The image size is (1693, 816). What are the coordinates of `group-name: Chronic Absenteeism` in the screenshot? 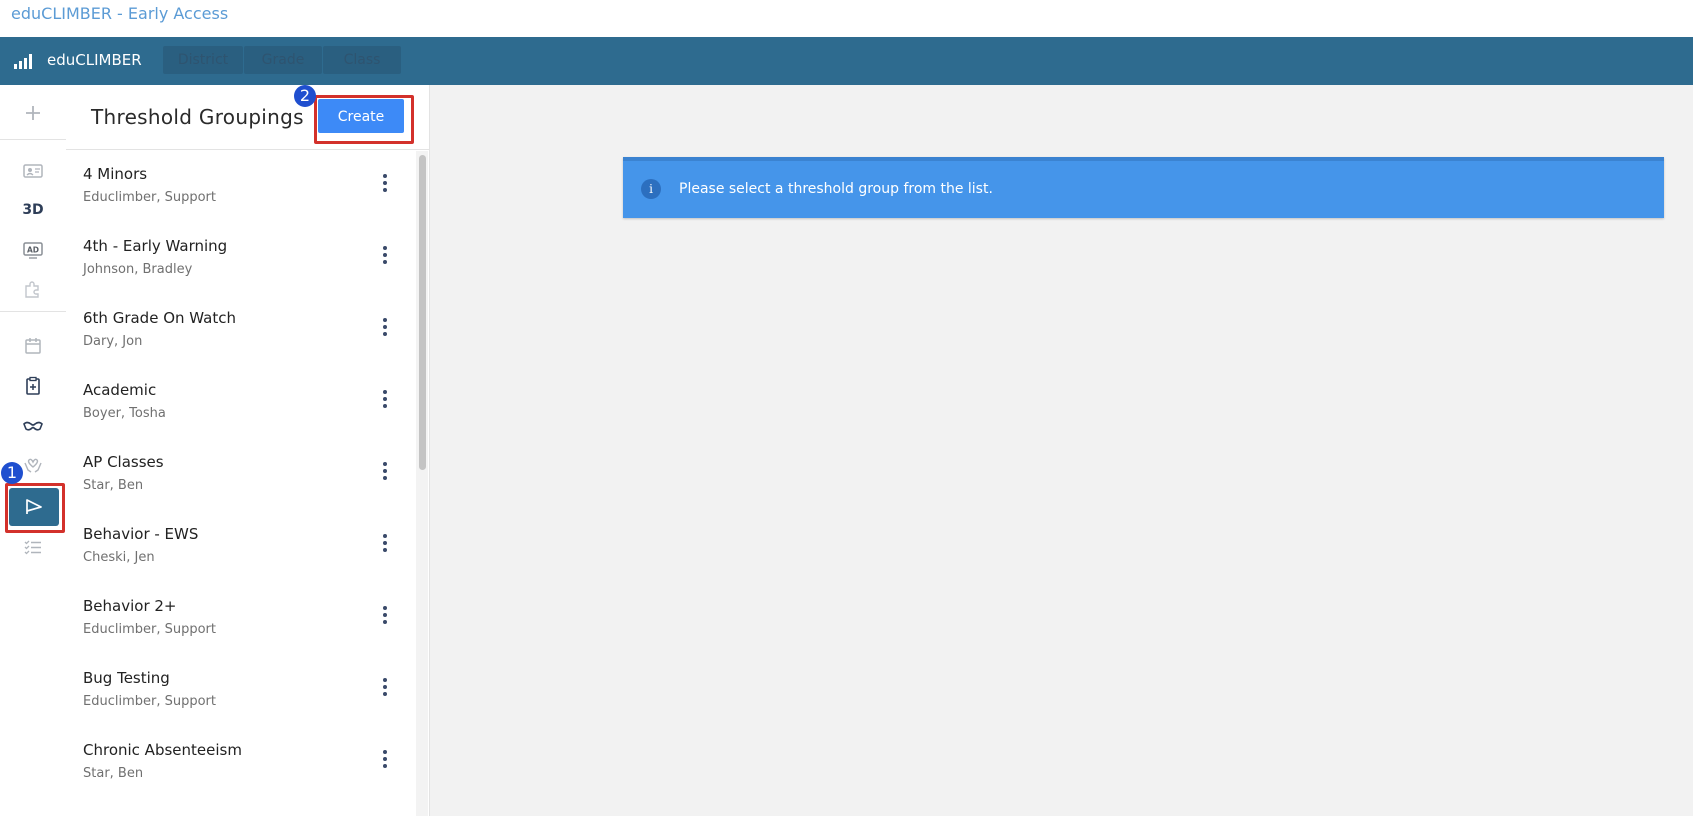 It's located at (162, 750).